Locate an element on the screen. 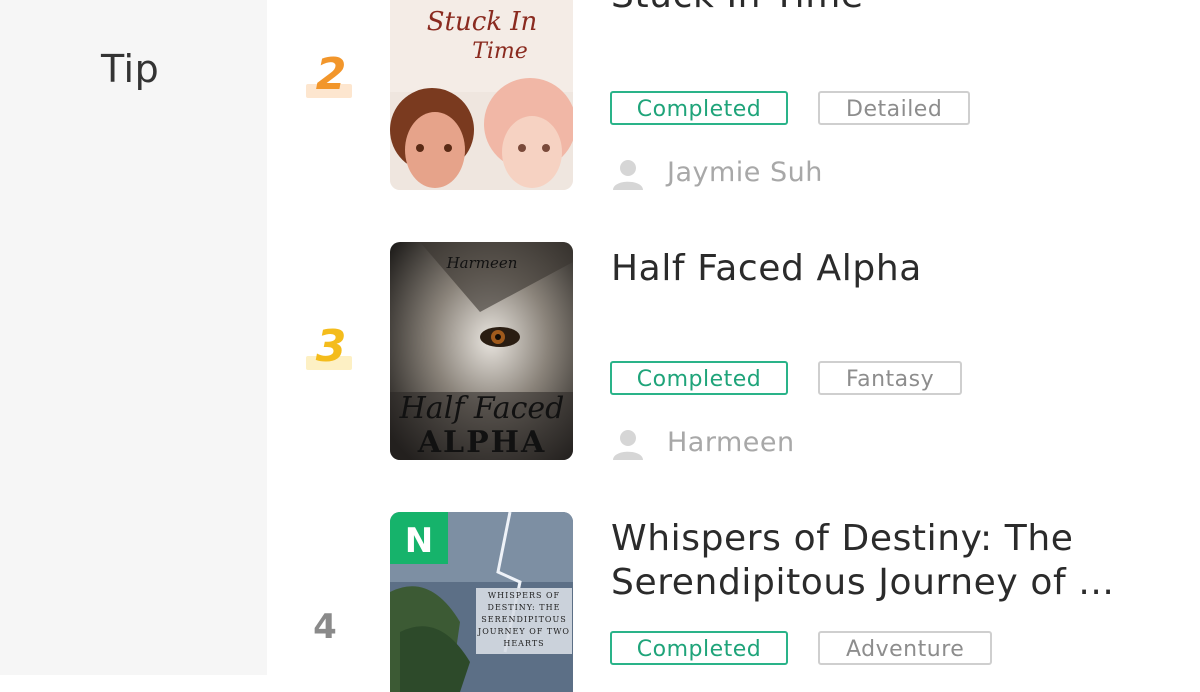 The image size is (1200, 692). author-line: Jaymie Suh is located at coordinates (717, 173).